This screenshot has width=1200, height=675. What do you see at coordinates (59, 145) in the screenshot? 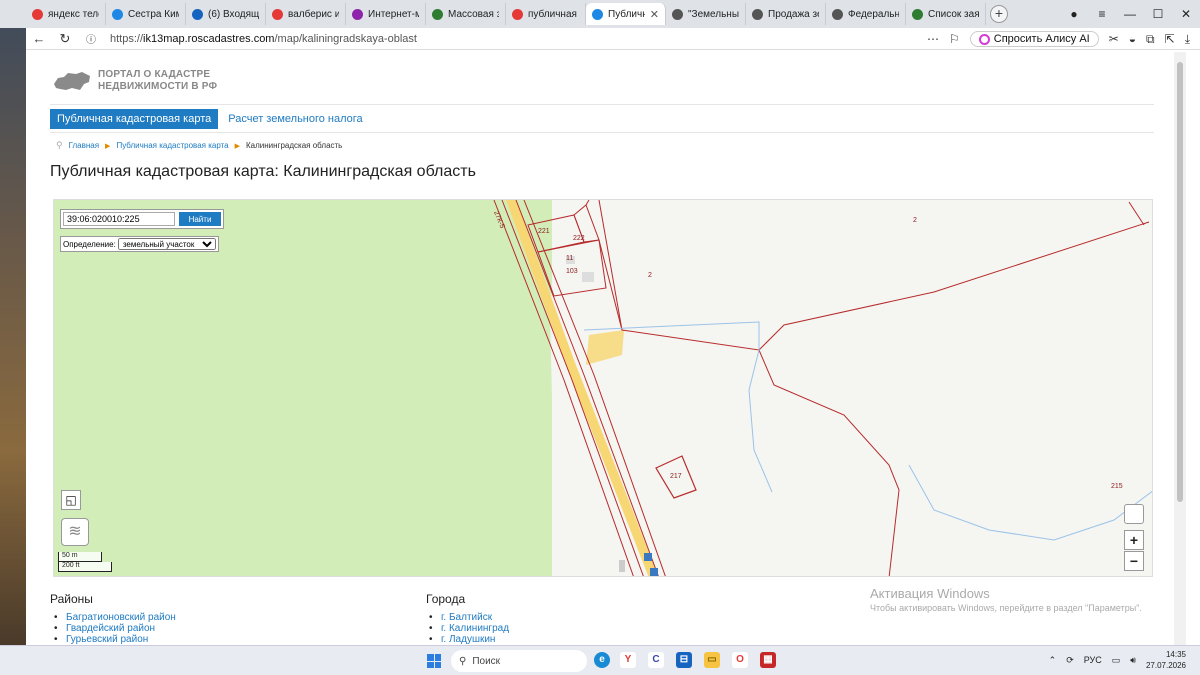
I see `location-pin-icon: ⚲` at bounding box center [59, 145].